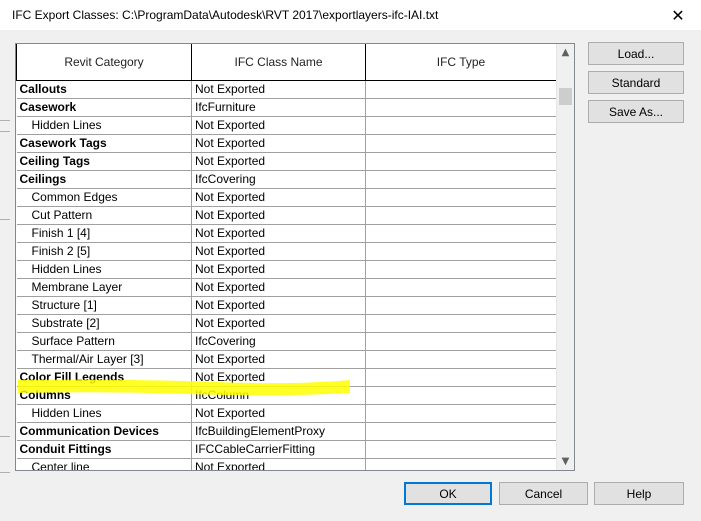 Image resolution: width=701 pixels, height=521 pixels. I want to click on revit-category-cell: Casework, so click(104, 107).